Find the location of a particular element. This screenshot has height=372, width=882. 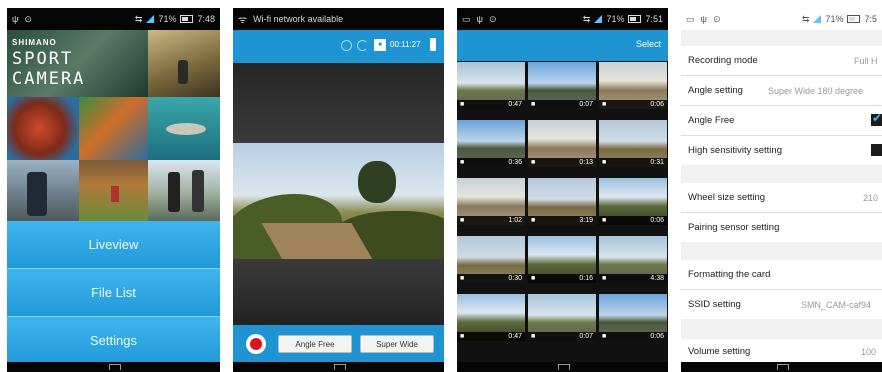

status-bar: ▭ ψ ⊙ ⇆ 71% 7:5 is located at coordinates (781, 19).